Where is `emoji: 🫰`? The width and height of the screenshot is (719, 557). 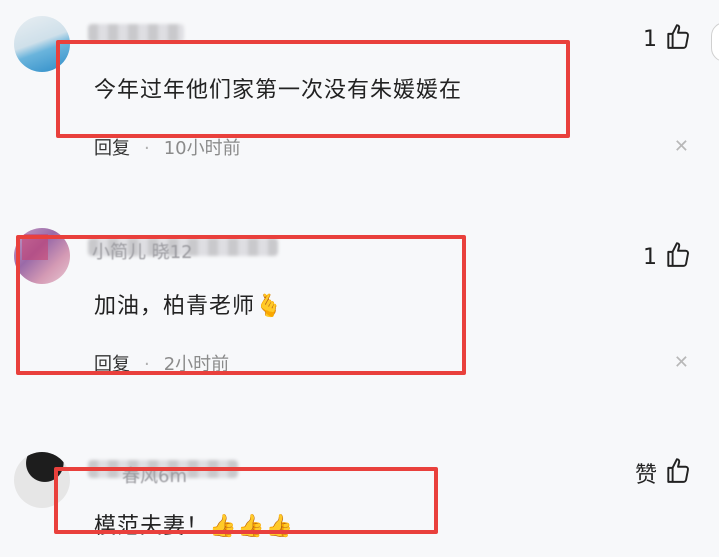
emoji: 🫰 is located at coordinates (269, 306).